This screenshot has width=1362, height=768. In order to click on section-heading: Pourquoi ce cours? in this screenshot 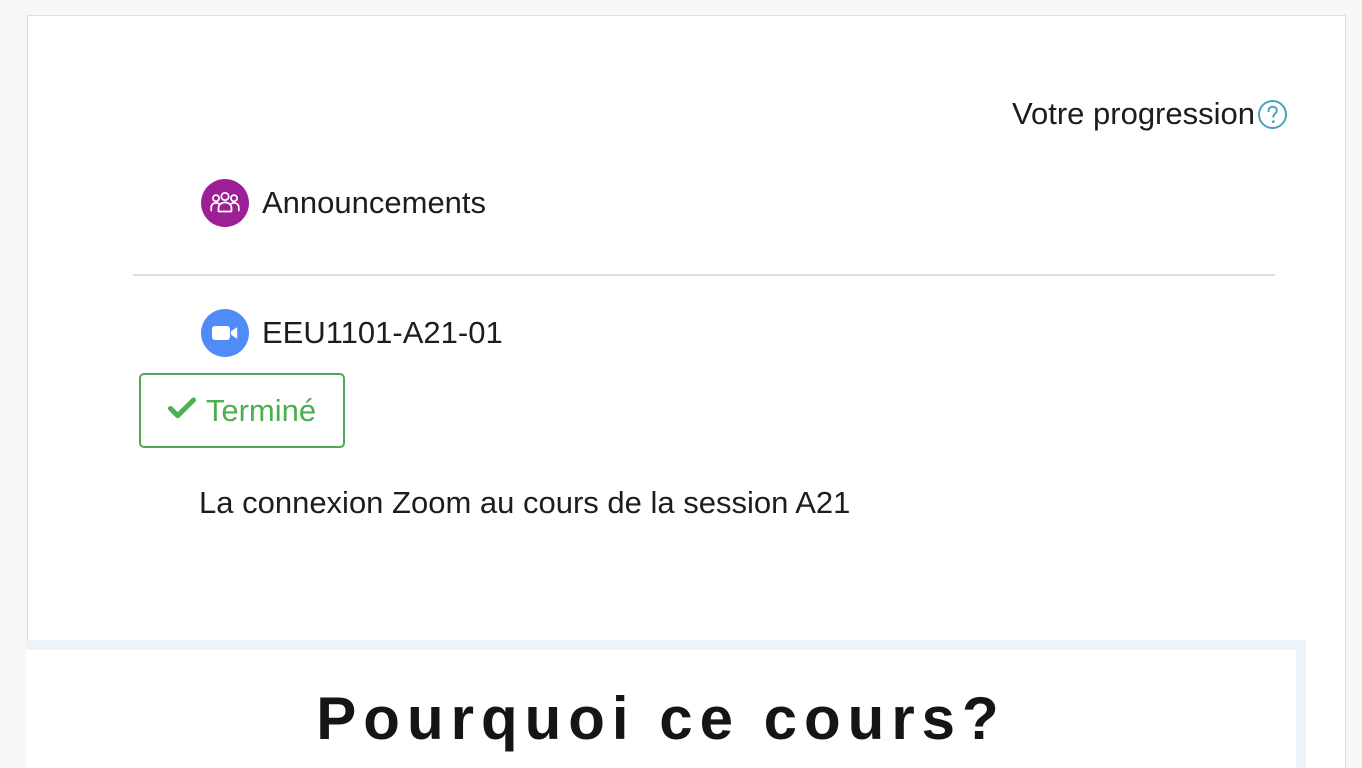, I will do `click(661, 718)`.